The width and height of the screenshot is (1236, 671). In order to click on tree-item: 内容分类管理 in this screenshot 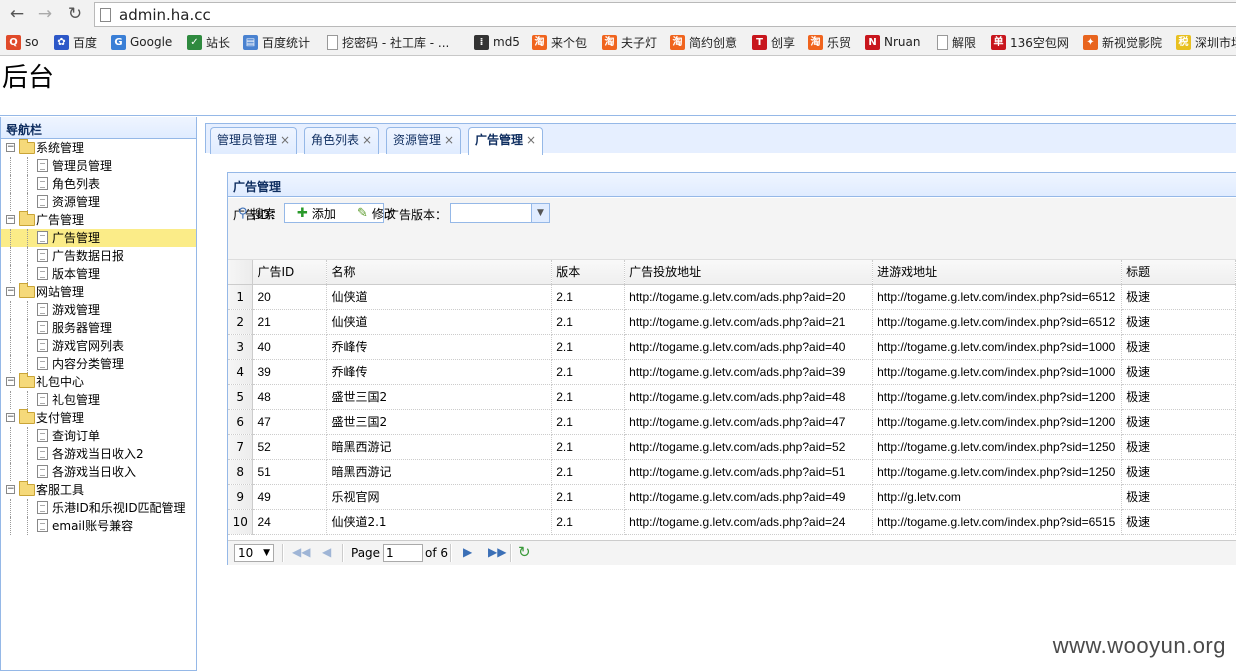, I will do `click(98, 364)`.